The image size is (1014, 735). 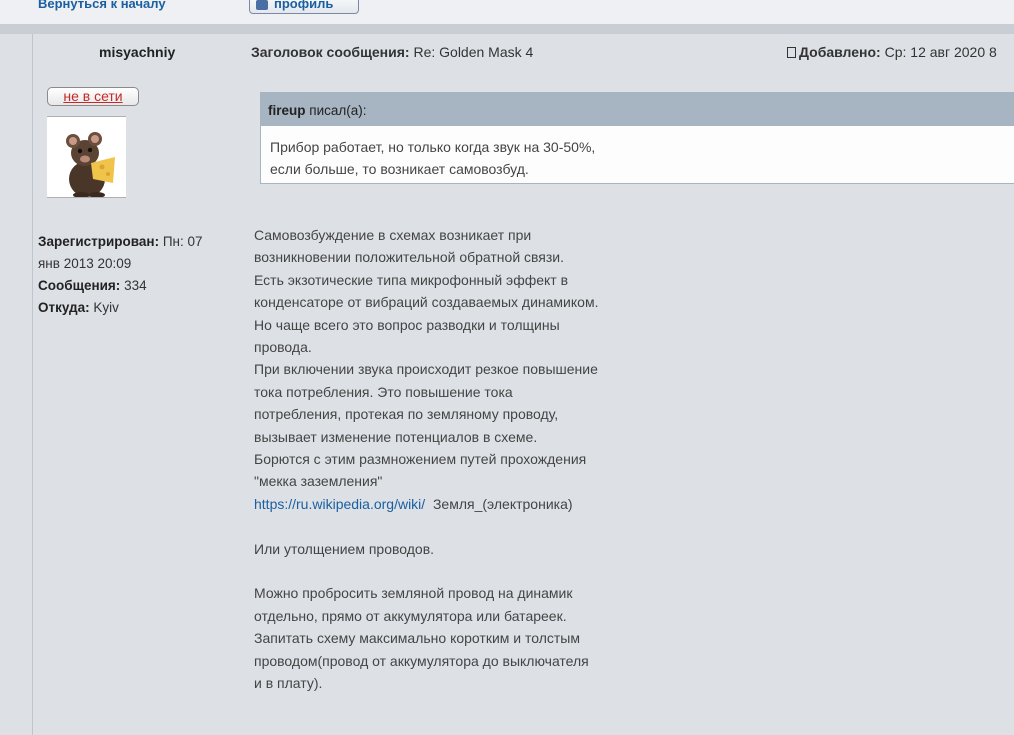 What do you see at coordinates (791, 52) in the screenshot?
I see `post-link-icon` at bounding box center [791, 52].